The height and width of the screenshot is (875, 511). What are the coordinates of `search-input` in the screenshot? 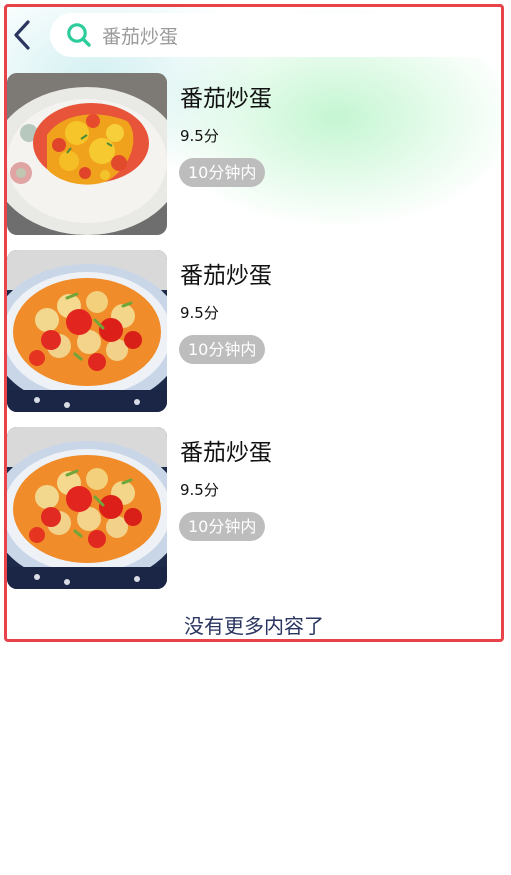 It's located at (282, 35).